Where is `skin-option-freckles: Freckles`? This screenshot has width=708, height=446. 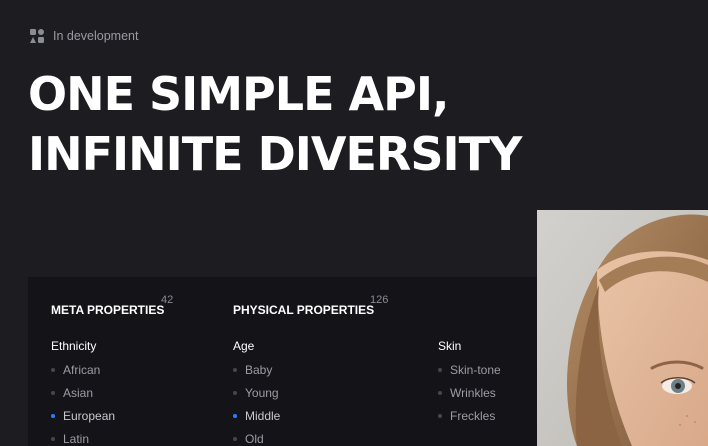 skin-option-freckles: Freckles is located at coordinates (469, 415).